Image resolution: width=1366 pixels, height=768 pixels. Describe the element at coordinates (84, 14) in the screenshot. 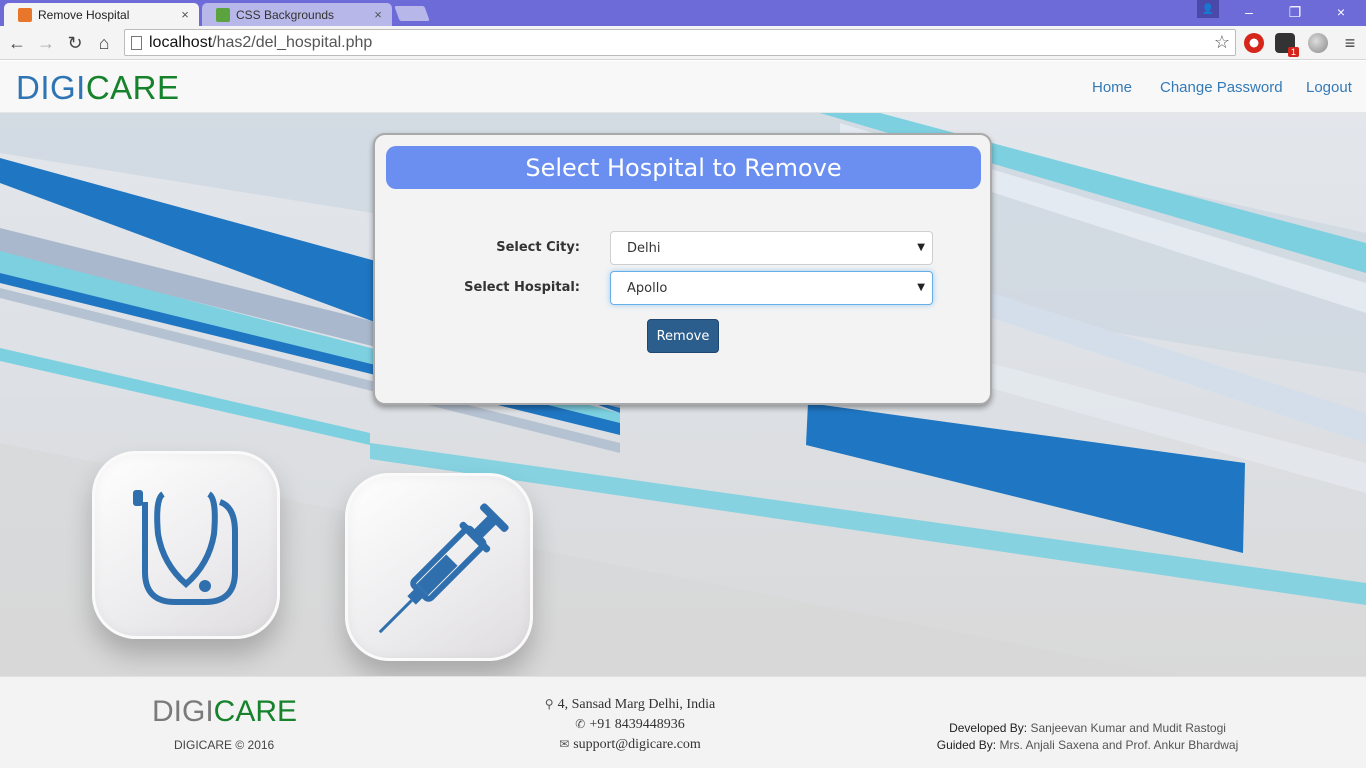

I see `tab-title: Remove Hospital` at that location.